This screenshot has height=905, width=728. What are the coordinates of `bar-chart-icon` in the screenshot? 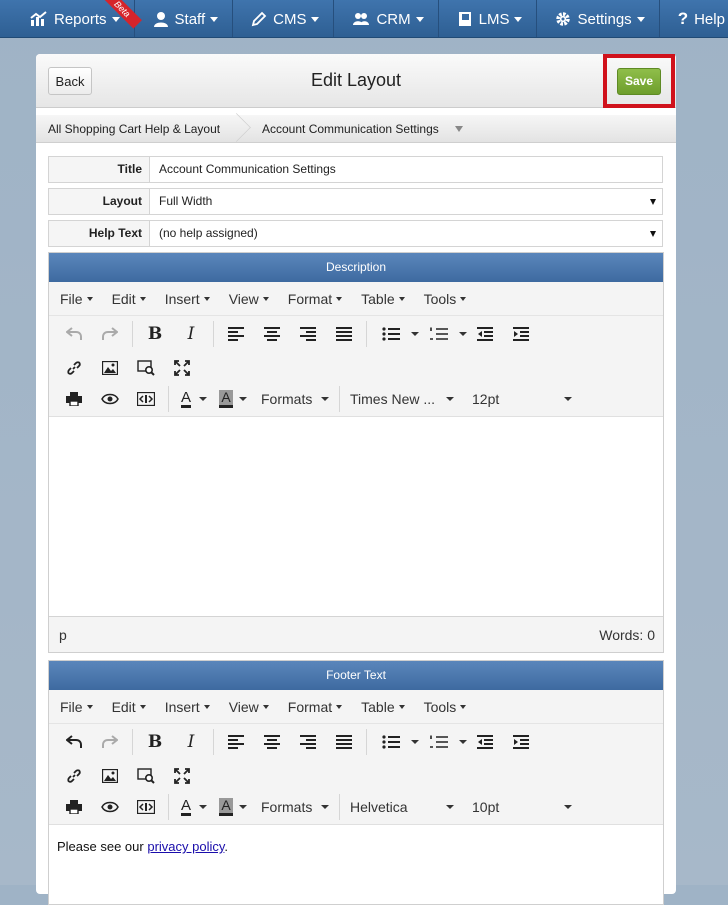 It's located at (38, 18).